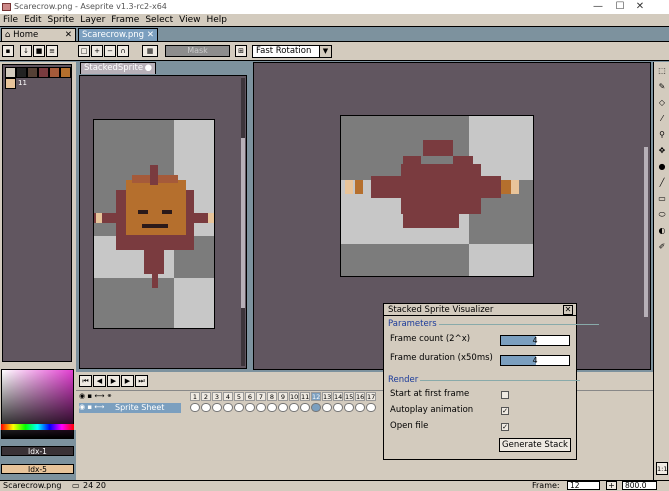 This screenshot has height=491, width=669. Describe the element at coordinates (195, 396) in the screenshot. I see `frame-number: 1` at that location.